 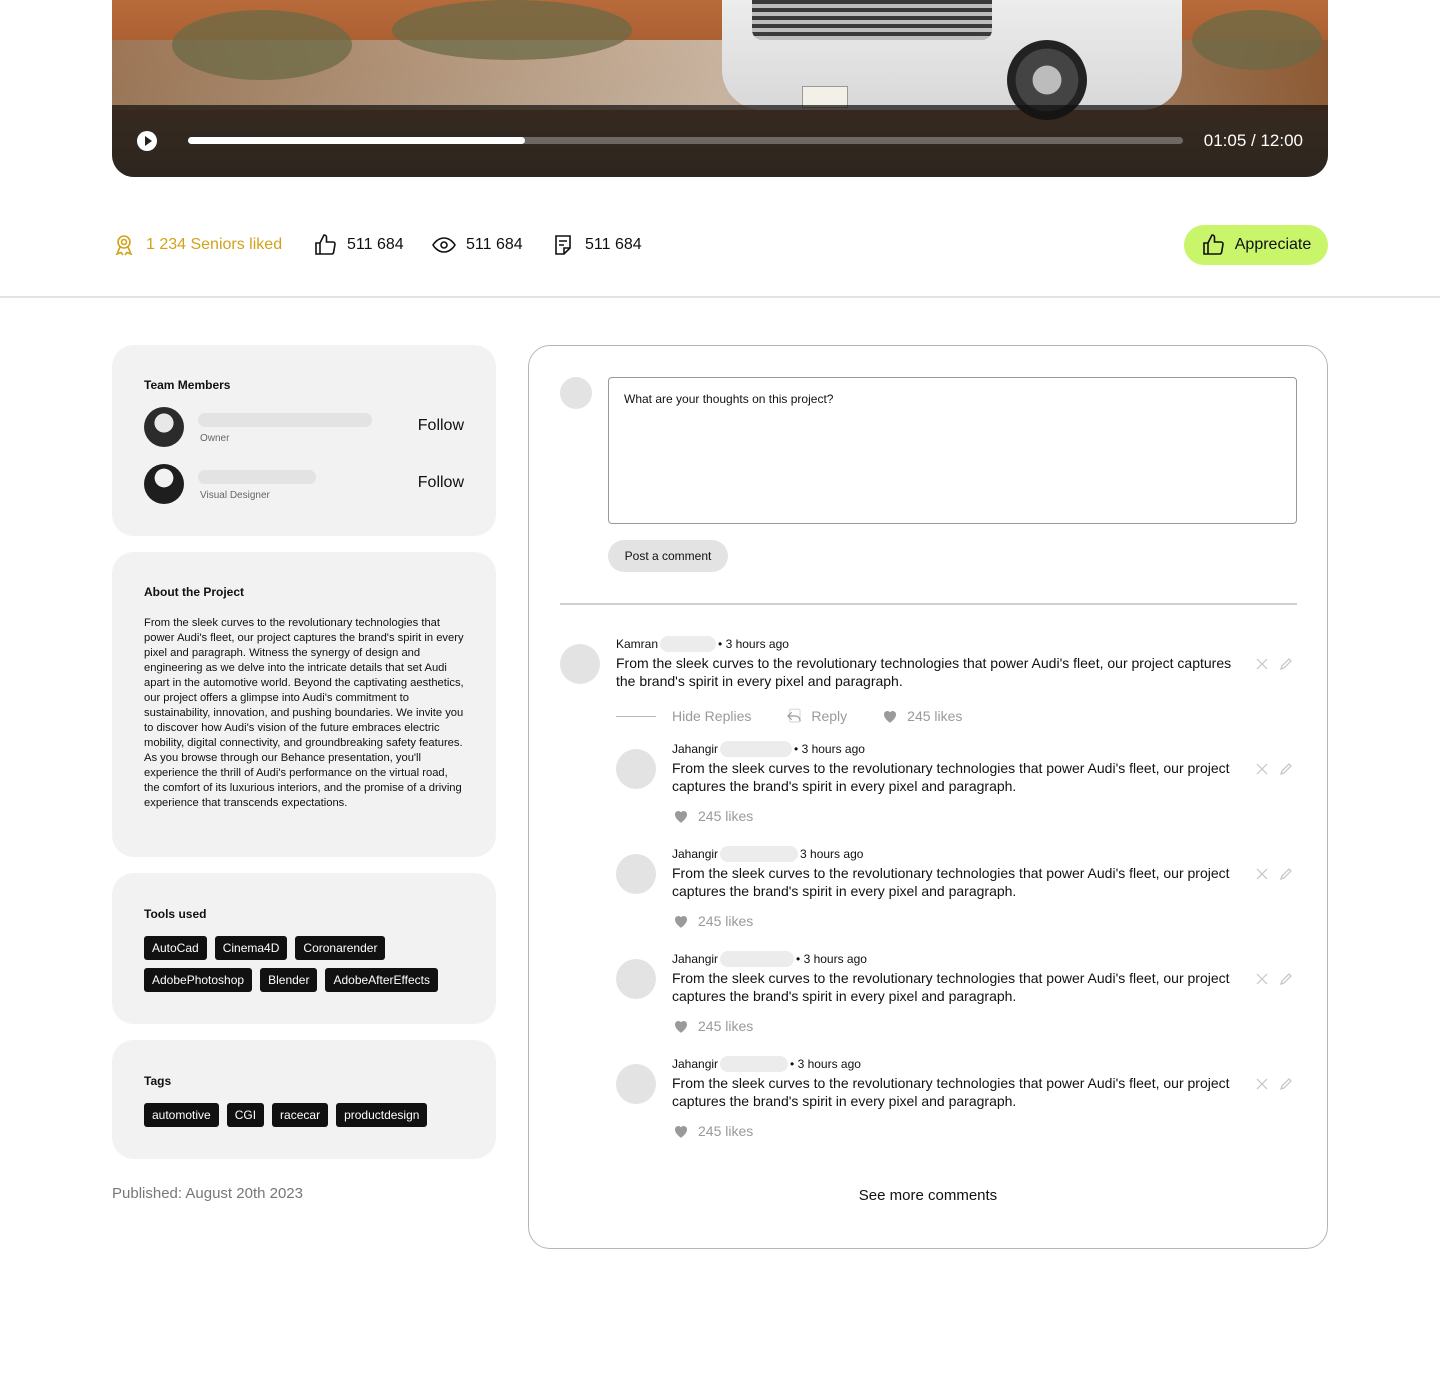 What do you see at coordinates (637, 644) in the screenshot?
I see `comment-author-name: Kamran` at bounding box center [637, 644].